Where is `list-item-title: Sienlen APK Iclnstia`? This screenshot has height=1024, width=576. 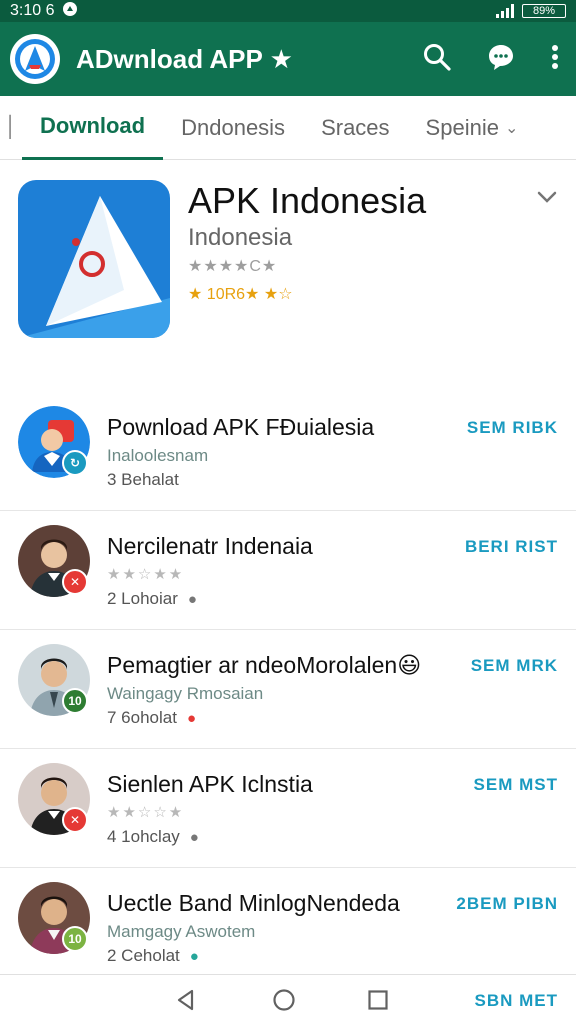 list-item-title: Sienlen APK Iclnstia is located at coordinates (210, 784).